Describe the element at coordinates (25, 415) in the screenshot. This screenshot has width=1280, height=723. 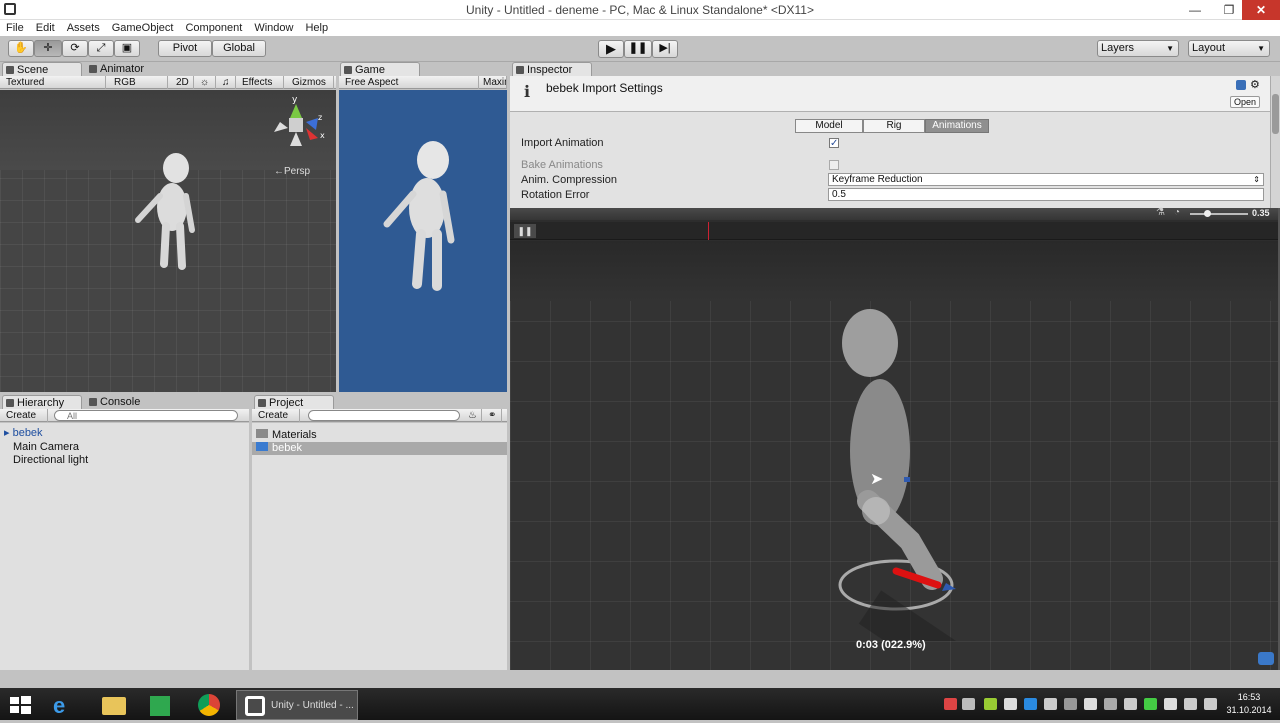
I see `hierarchy-create-dropdown: Create` at that location.